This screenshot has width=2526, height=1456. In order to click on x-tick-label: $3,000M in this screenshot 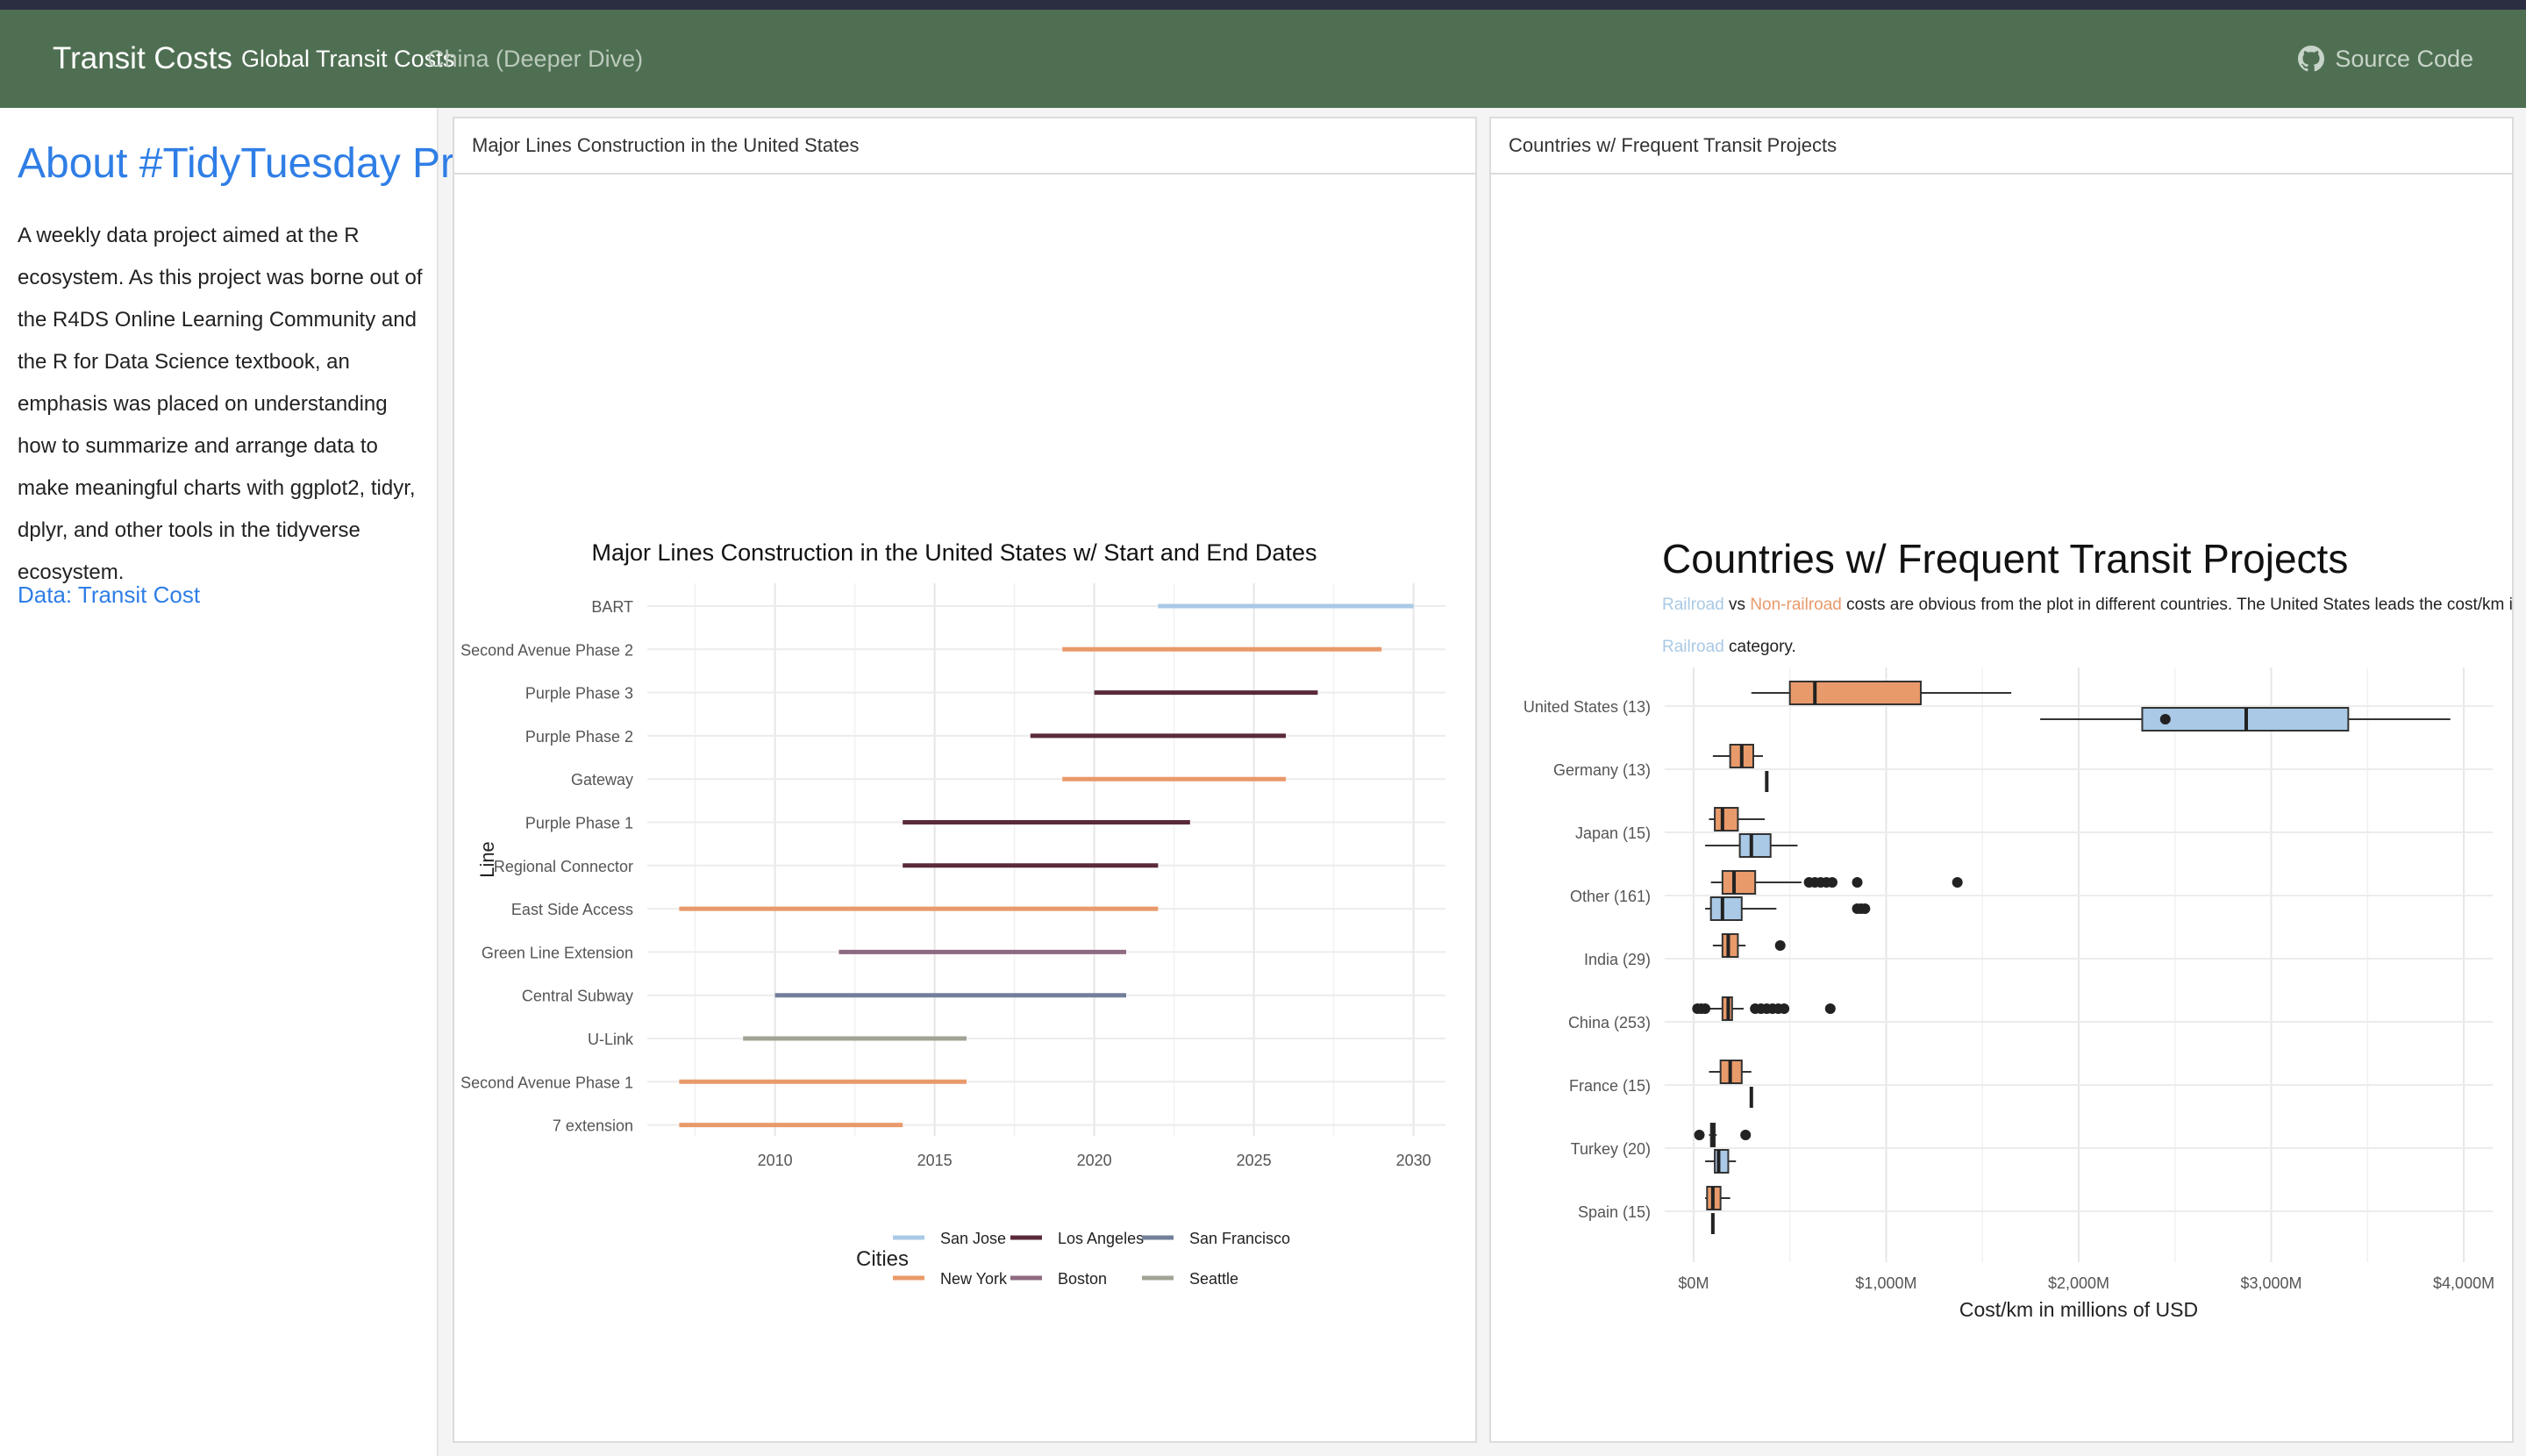, I will do `click(2271, 1283)`.